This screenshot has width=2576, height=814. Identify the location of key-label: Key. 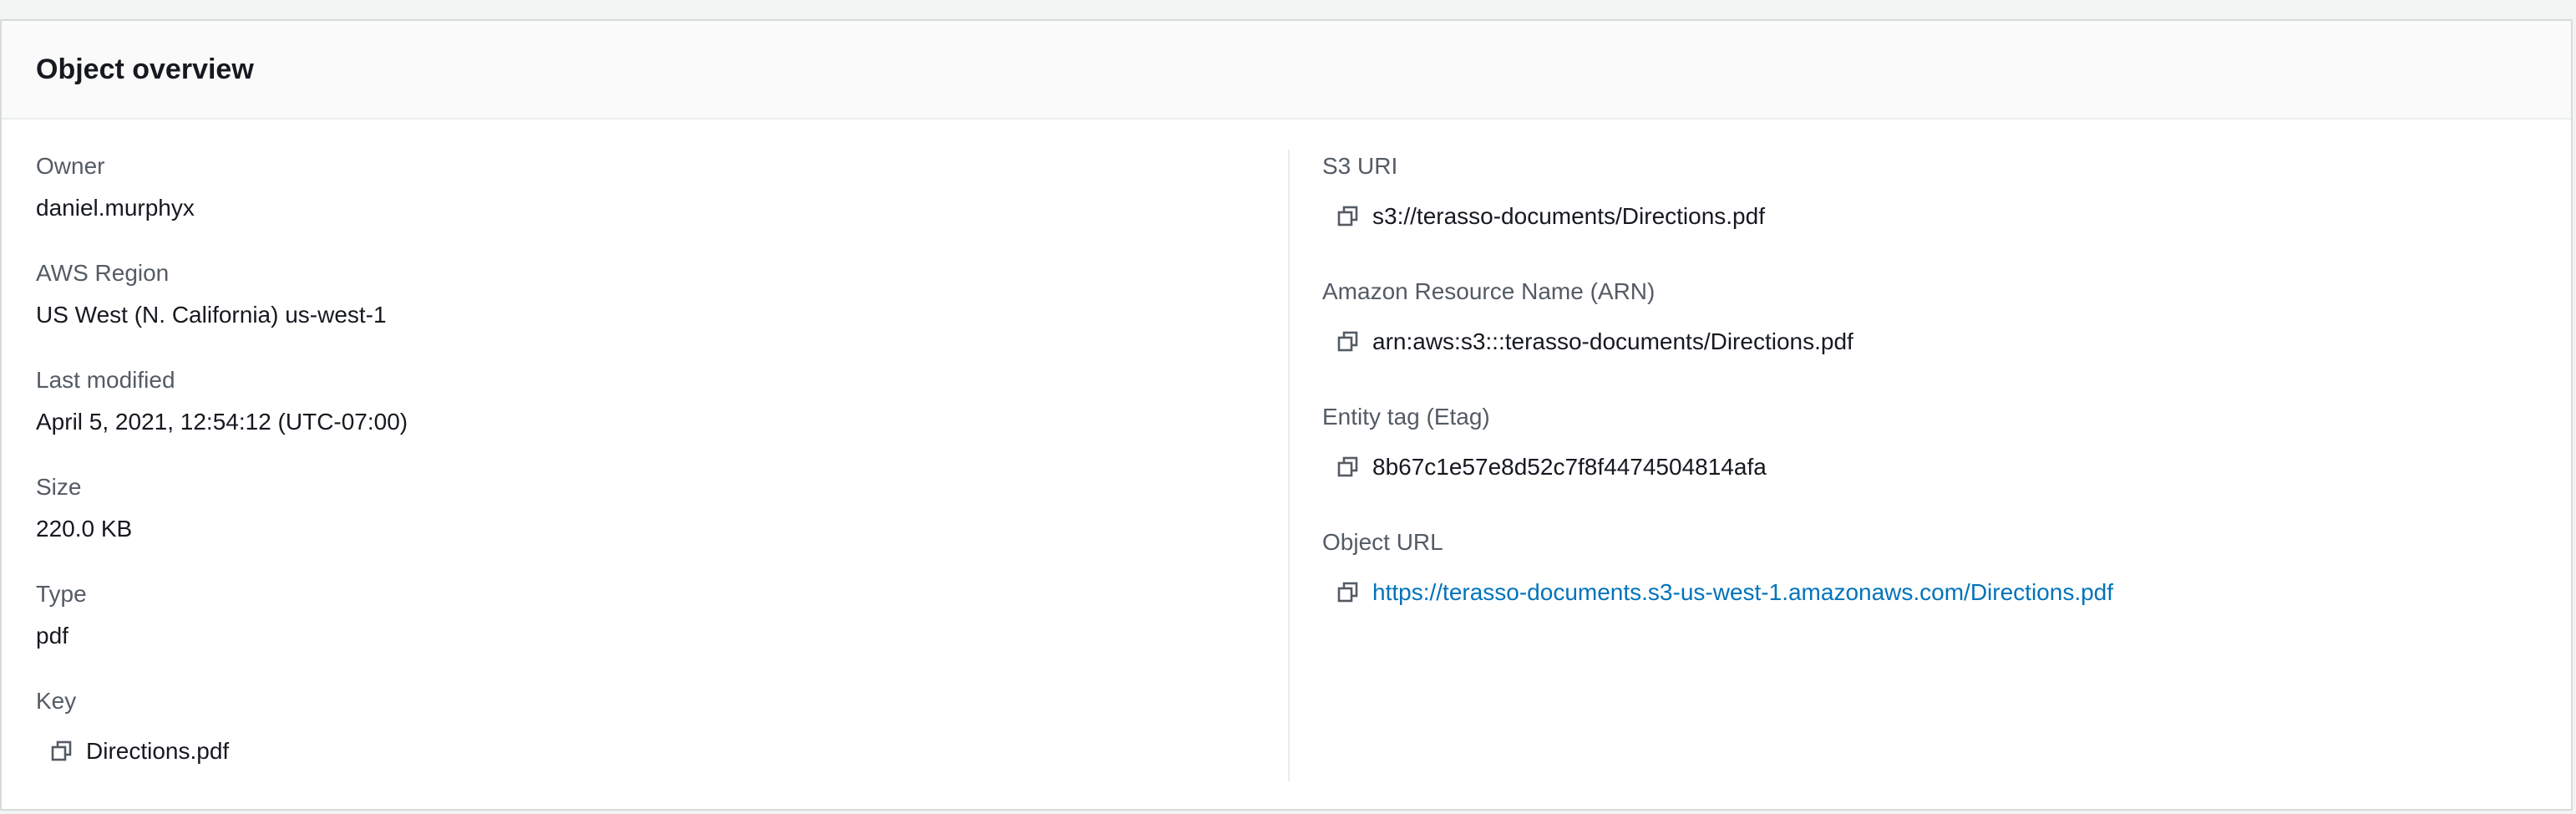
(56, 701).